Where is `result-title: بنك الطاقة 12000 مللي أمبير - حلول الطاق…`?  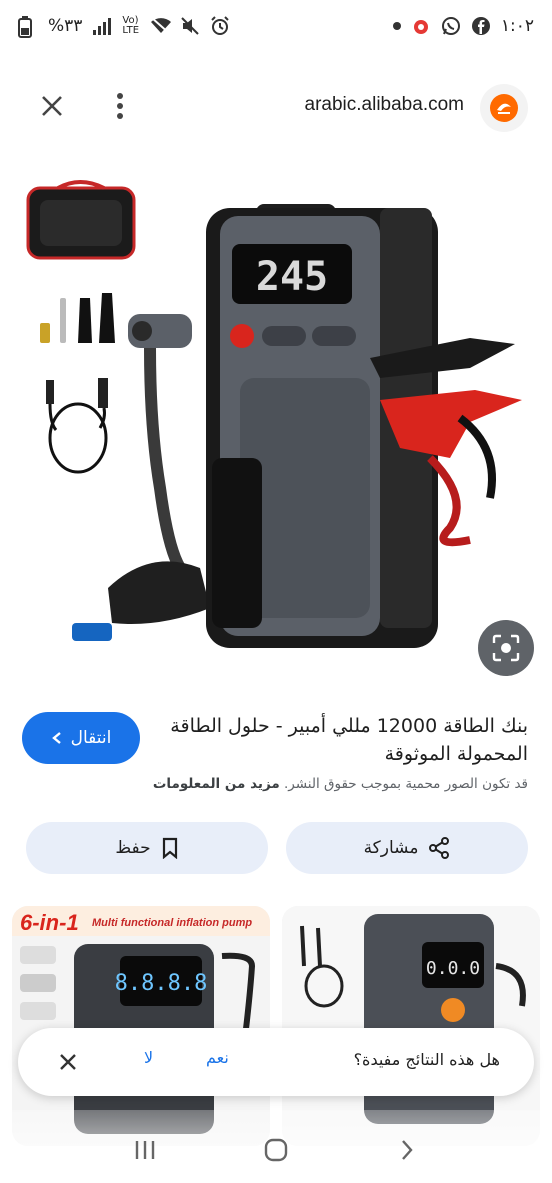
result-title: بنك الطاقة 12000 مللي أمبير - حلول الطاق… is located at coordinates (348, 740).